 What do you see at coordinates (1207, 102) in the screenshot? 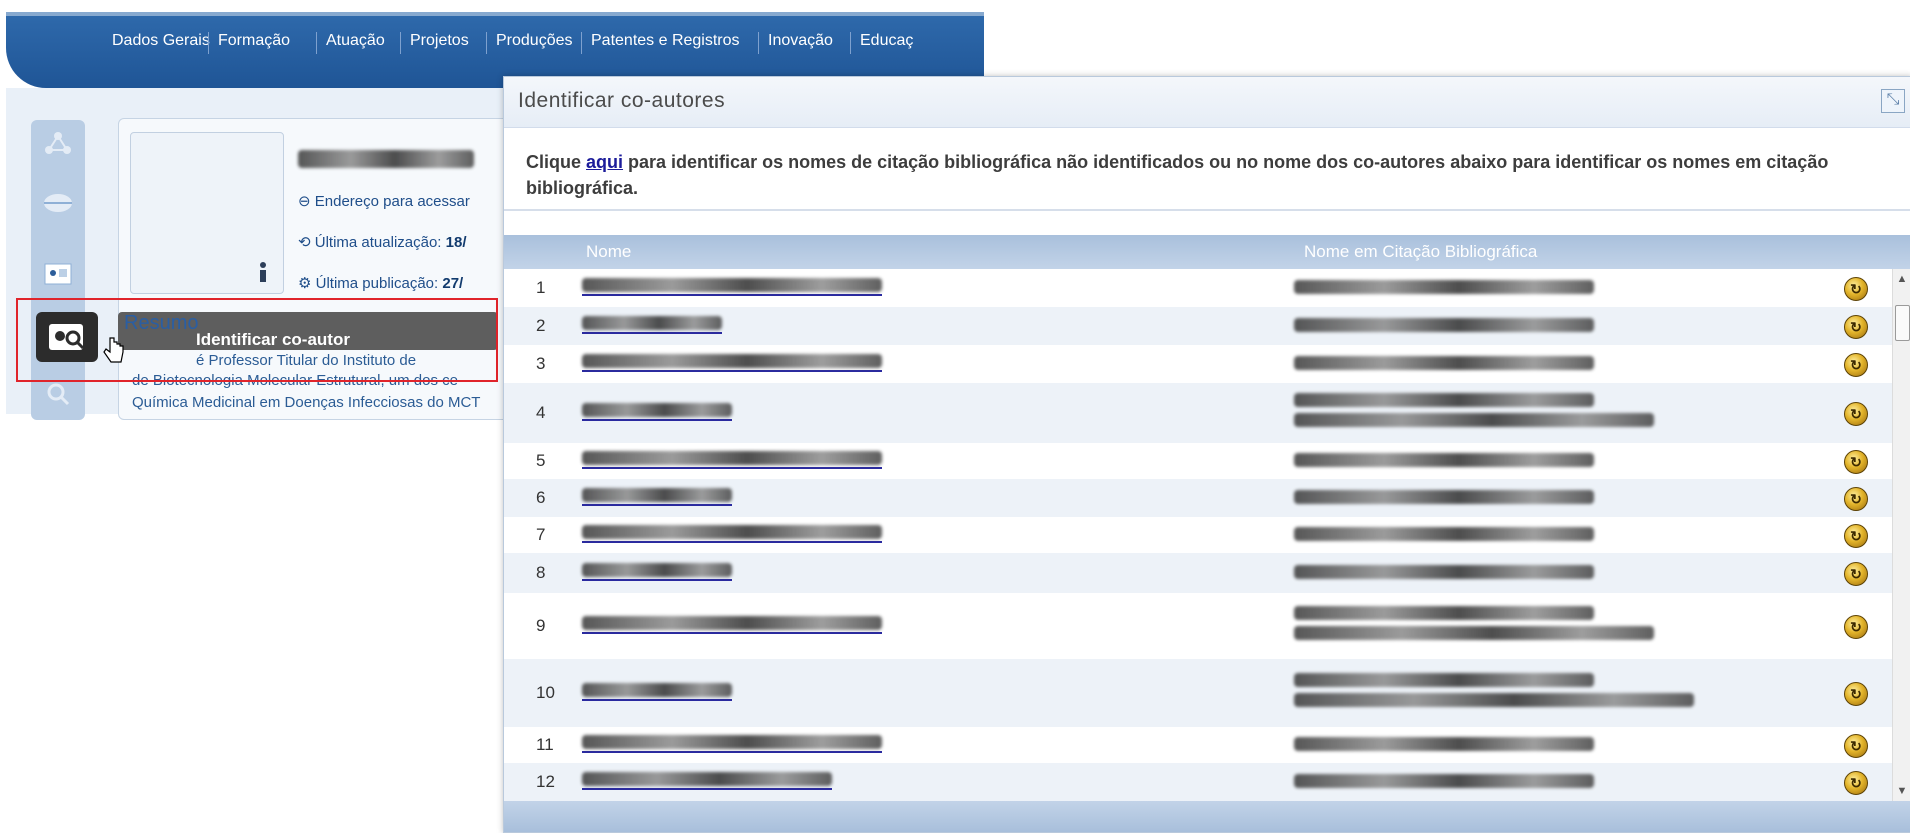
I see `dialog-header: Identificar co-autores ⤡` at bounding box center [1207, 102].